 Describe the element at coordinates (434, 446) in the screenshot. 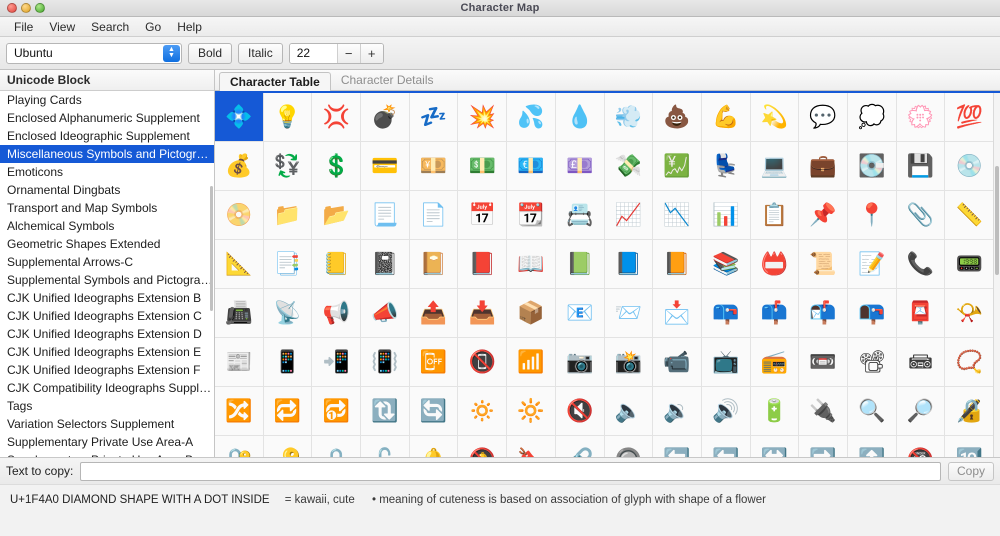

I see `character-cell: 🔔` at that location.